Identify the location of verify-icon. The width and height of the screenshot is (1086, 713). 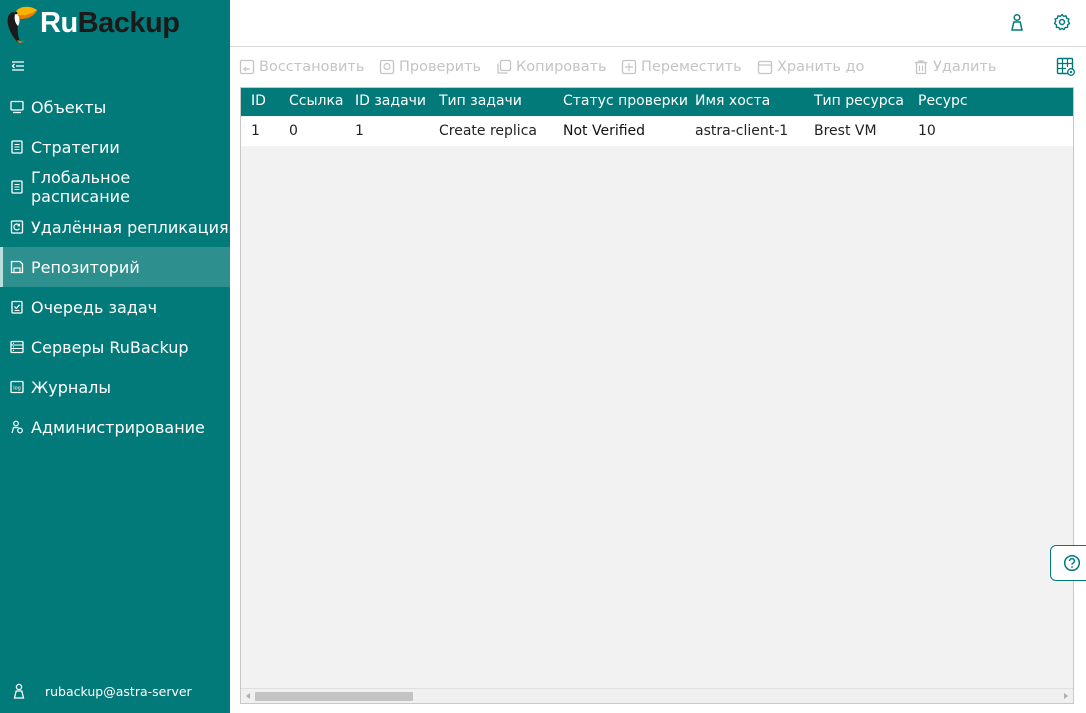
(387, 67).